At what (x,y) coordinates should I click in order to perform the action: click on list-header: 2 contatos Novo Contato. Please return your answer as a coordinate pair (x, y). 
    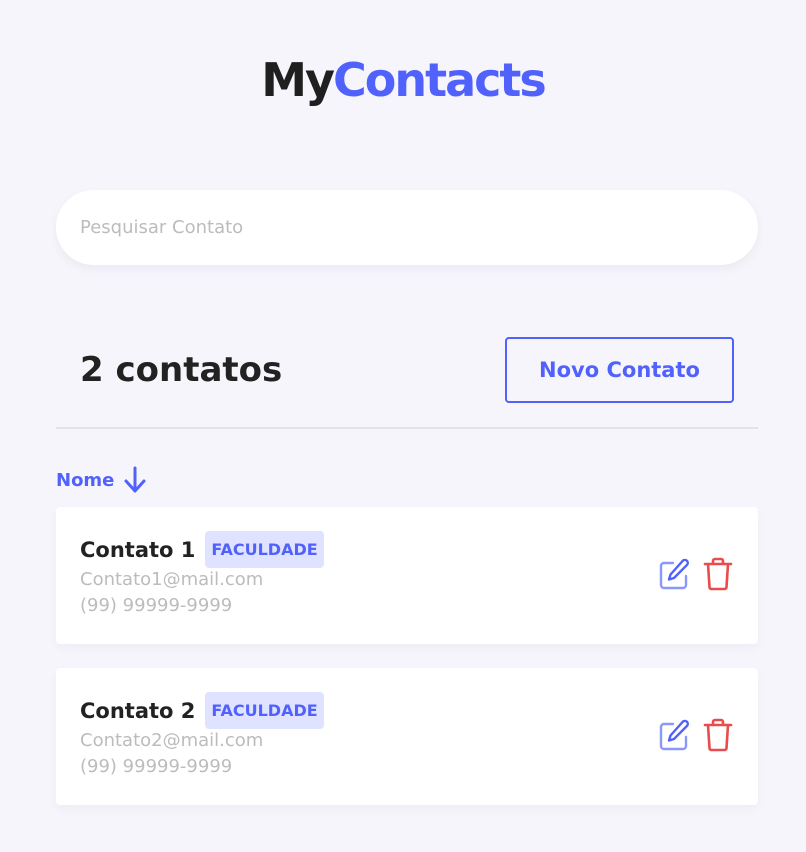
    Looking at the image, I should click on (407, 370).